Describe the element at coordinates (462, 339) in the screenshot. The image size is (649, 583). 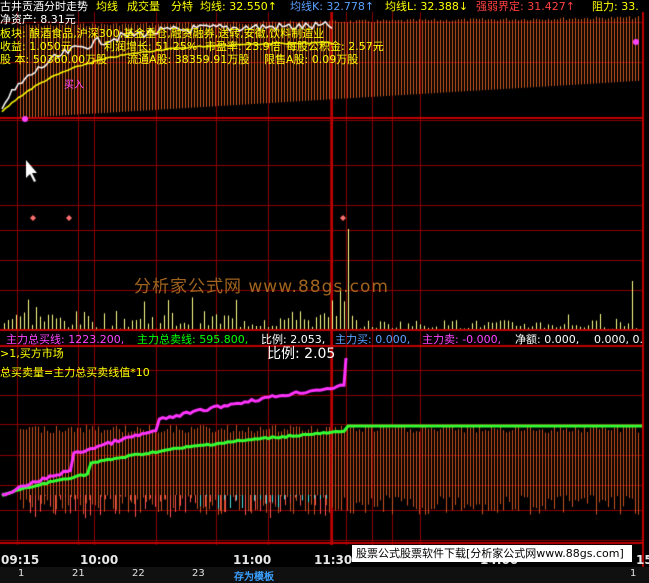
I see `main-sell: 主力卖: -0.000,` at that location.